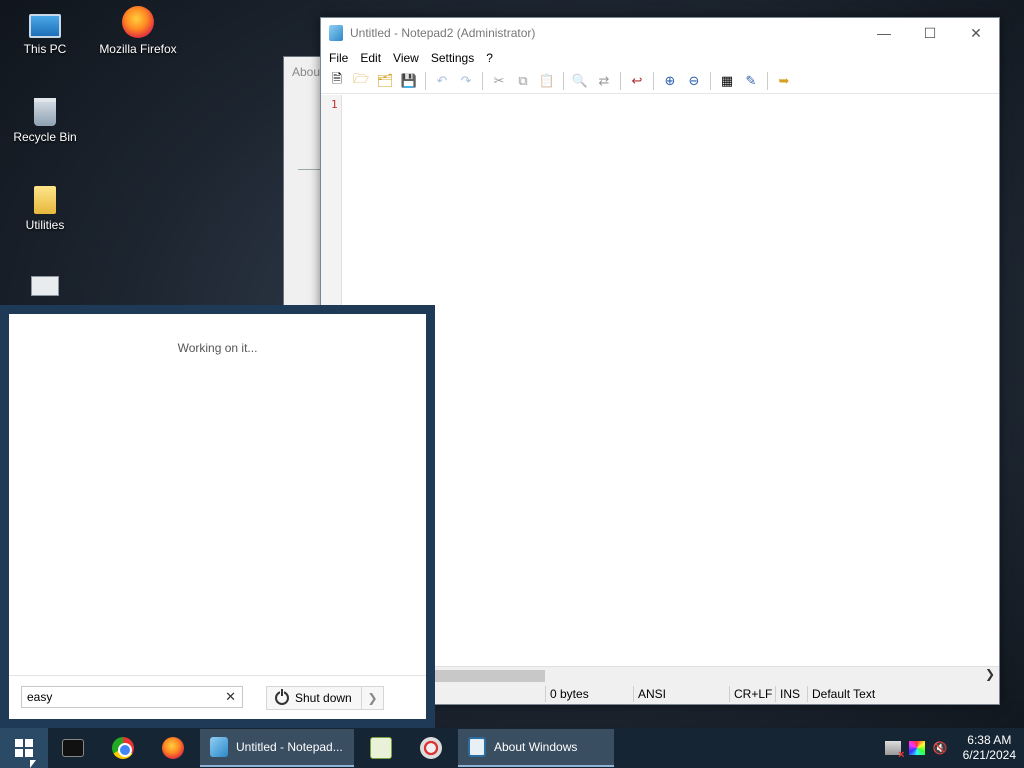  Describe the element at coordinates (681, 694) in the screenshot. I see `status-encoding: ANSI` at that location.